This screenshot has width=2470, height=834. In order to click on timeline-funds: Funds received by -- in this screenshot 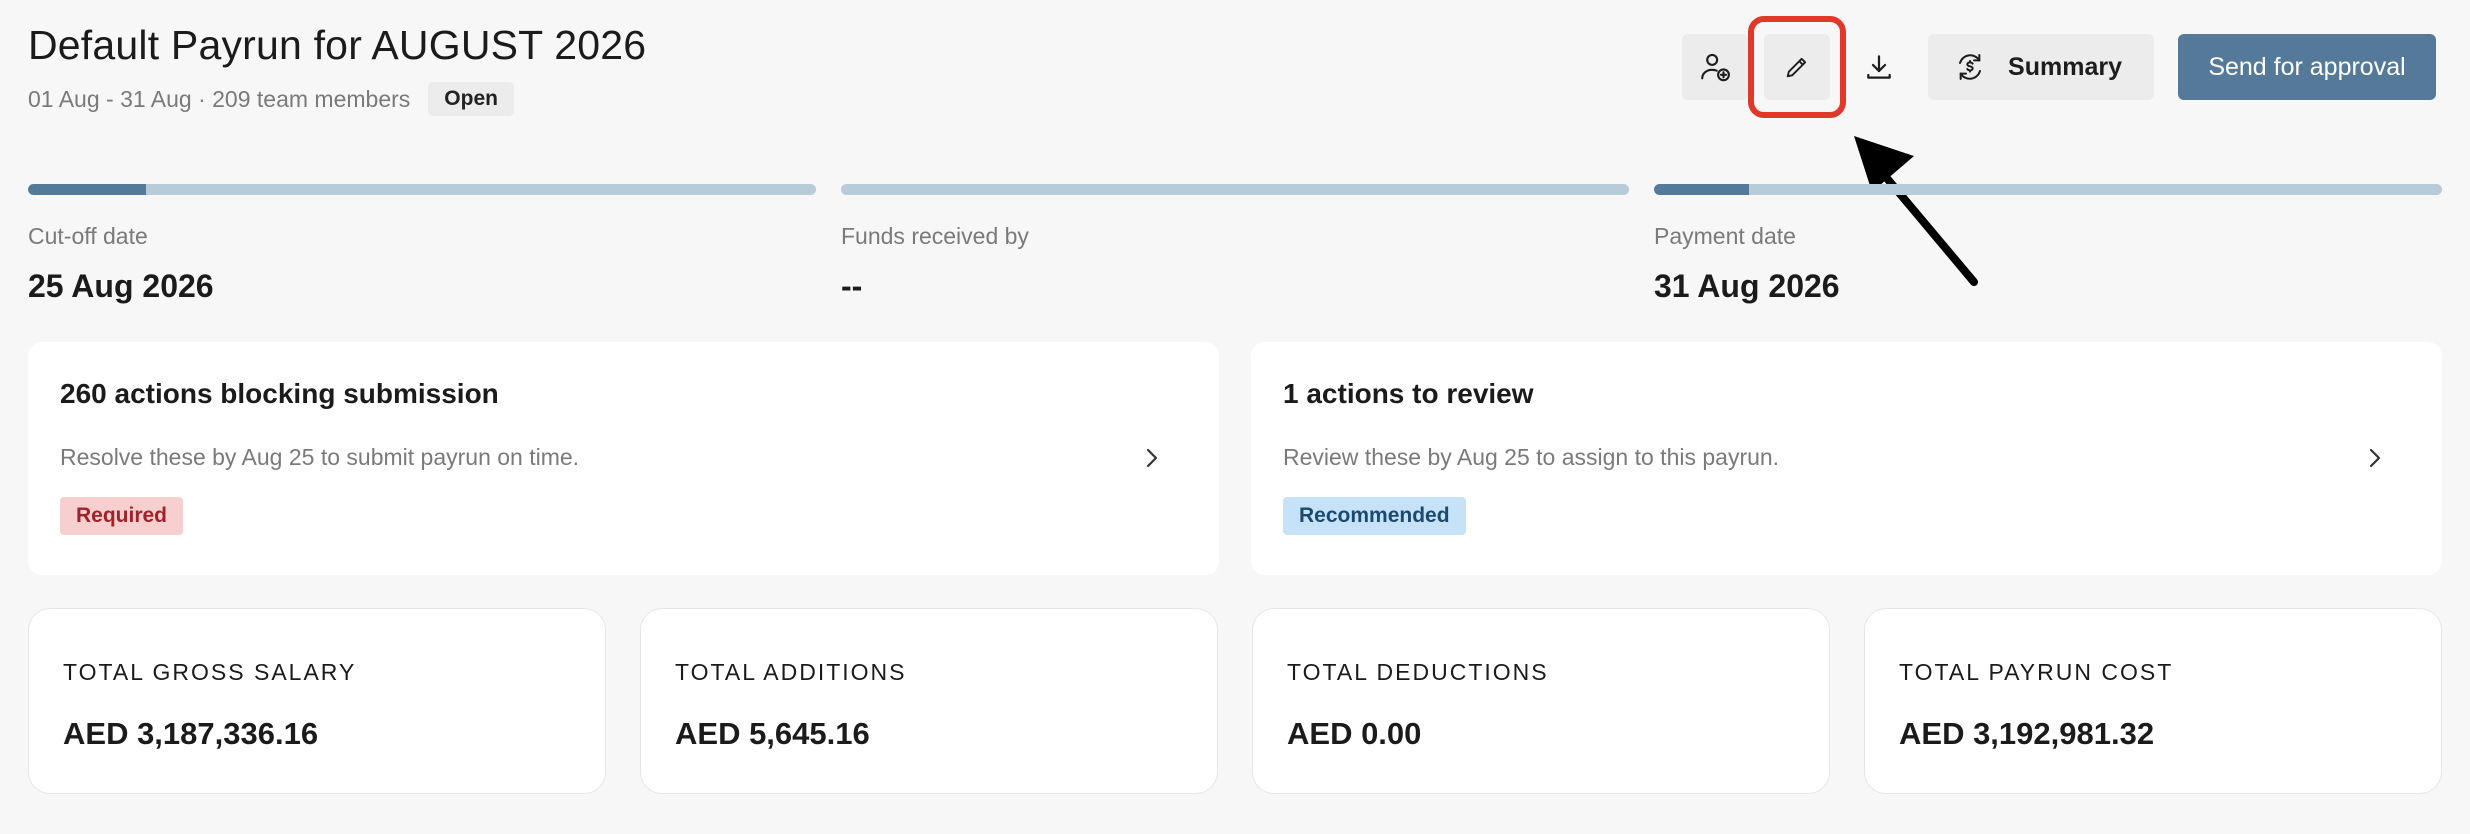, I will do `click(1235, 244)`.